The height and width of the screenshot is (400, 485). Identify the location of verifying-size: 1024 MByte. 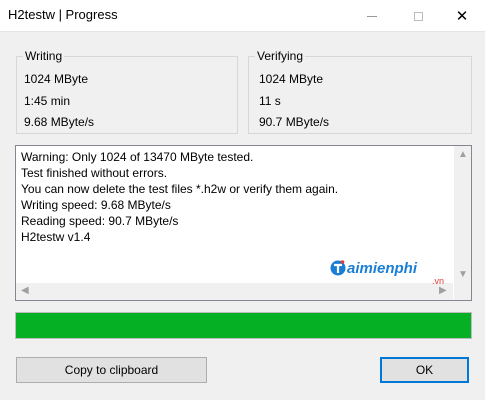
(291, 79).